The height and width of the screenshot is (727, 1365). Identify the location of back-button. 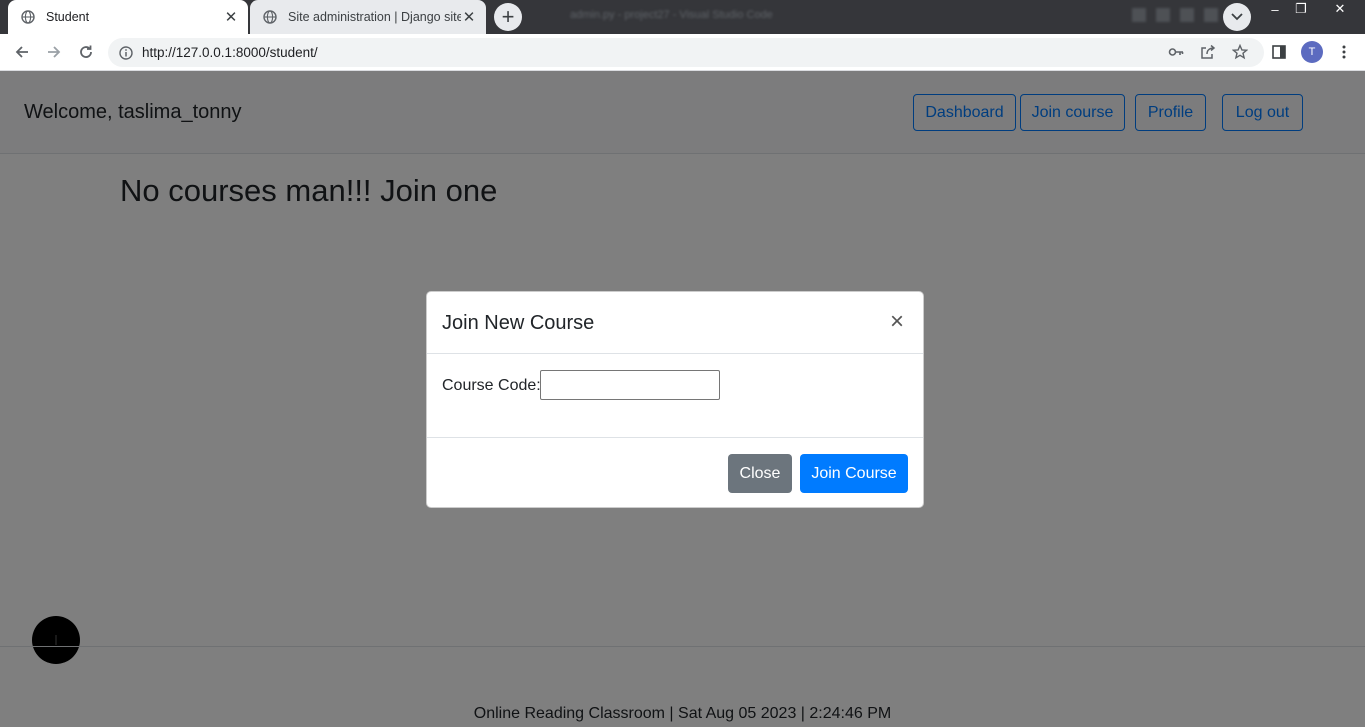
(22, 52).